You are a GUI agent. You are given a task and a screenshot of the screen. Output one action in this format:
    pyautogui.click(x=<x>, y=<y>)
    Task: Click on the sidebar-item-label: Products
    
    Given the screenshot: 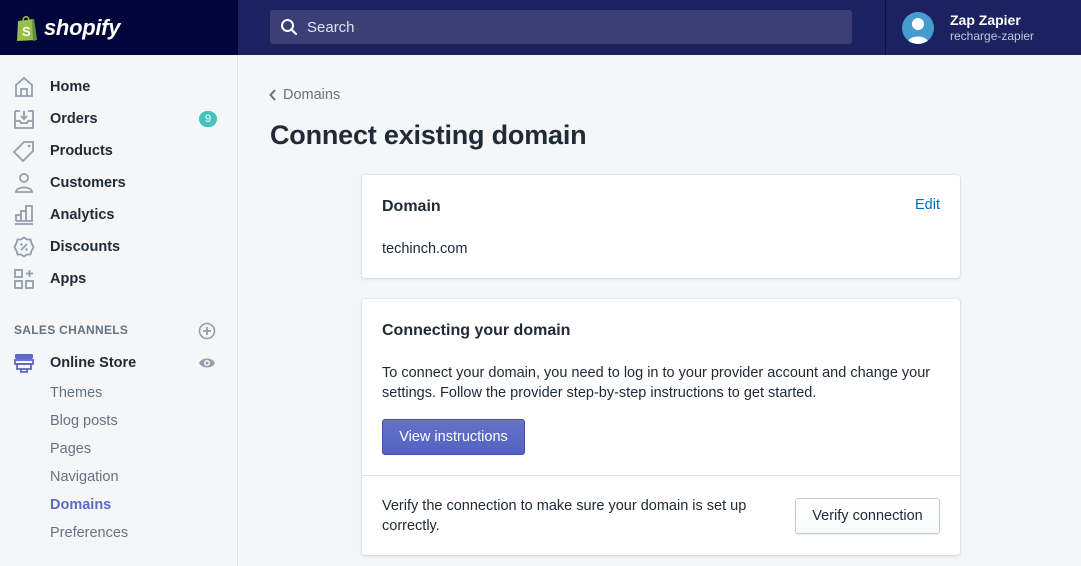 What is the action you would take?
    pyautogui.click(x=81, y=151)
    